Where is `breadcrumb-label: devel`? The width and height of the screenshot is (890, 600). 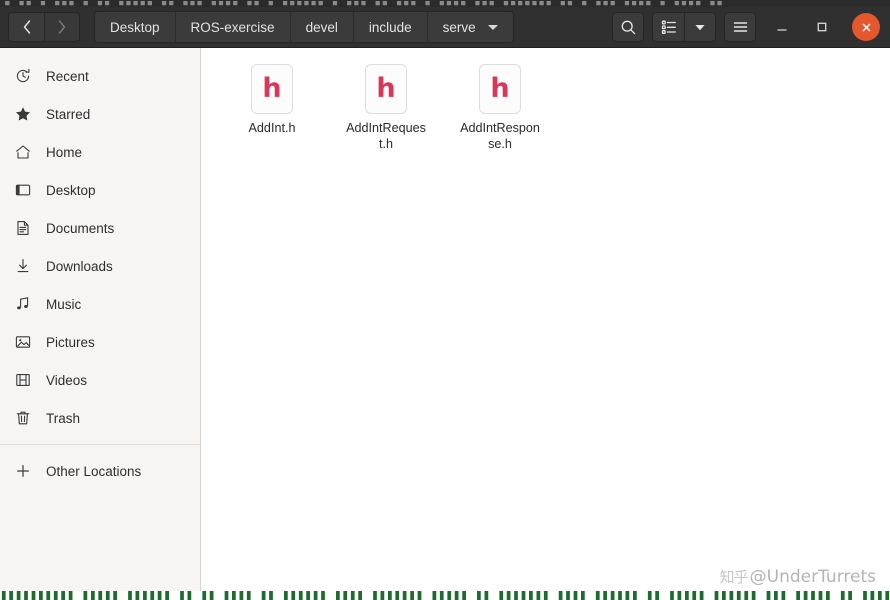 breadcrumb-label: devel is located at coordinates (321, 27).